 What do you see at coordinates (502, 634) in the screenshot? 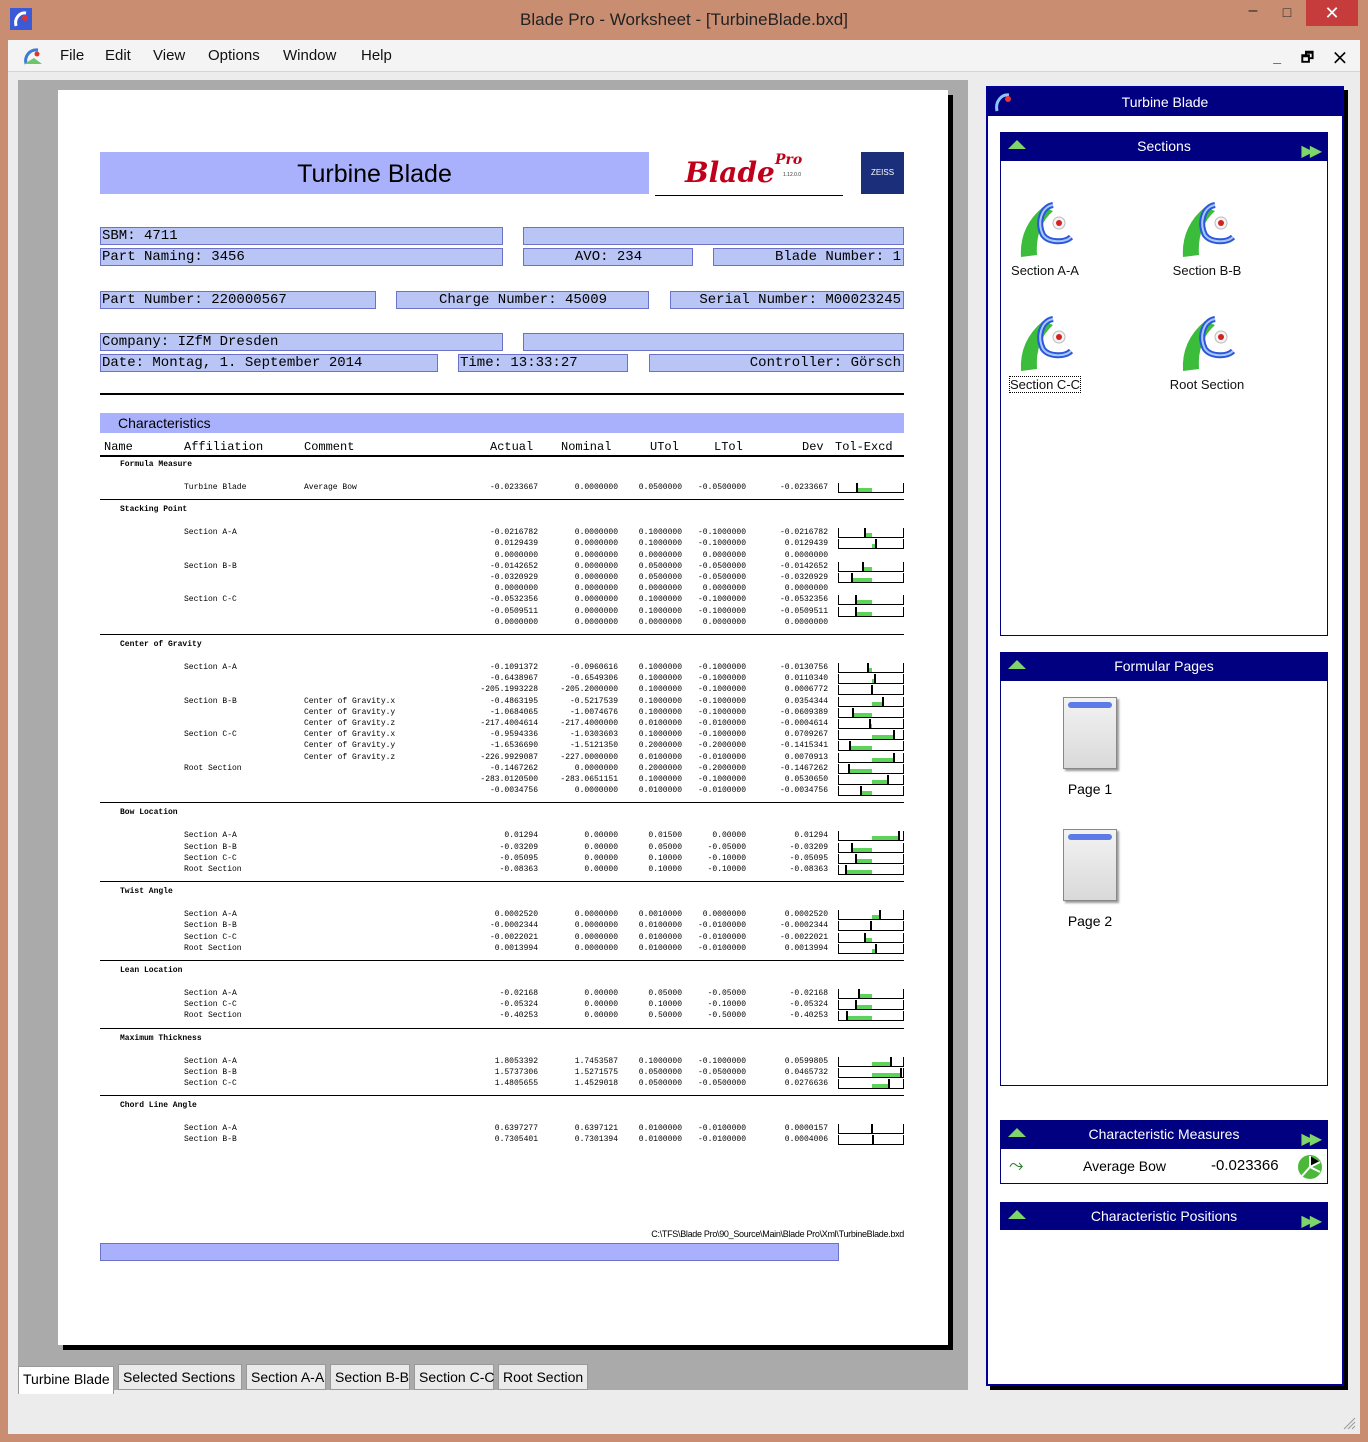
I see `group-divider` at bounding box center [502, 634].